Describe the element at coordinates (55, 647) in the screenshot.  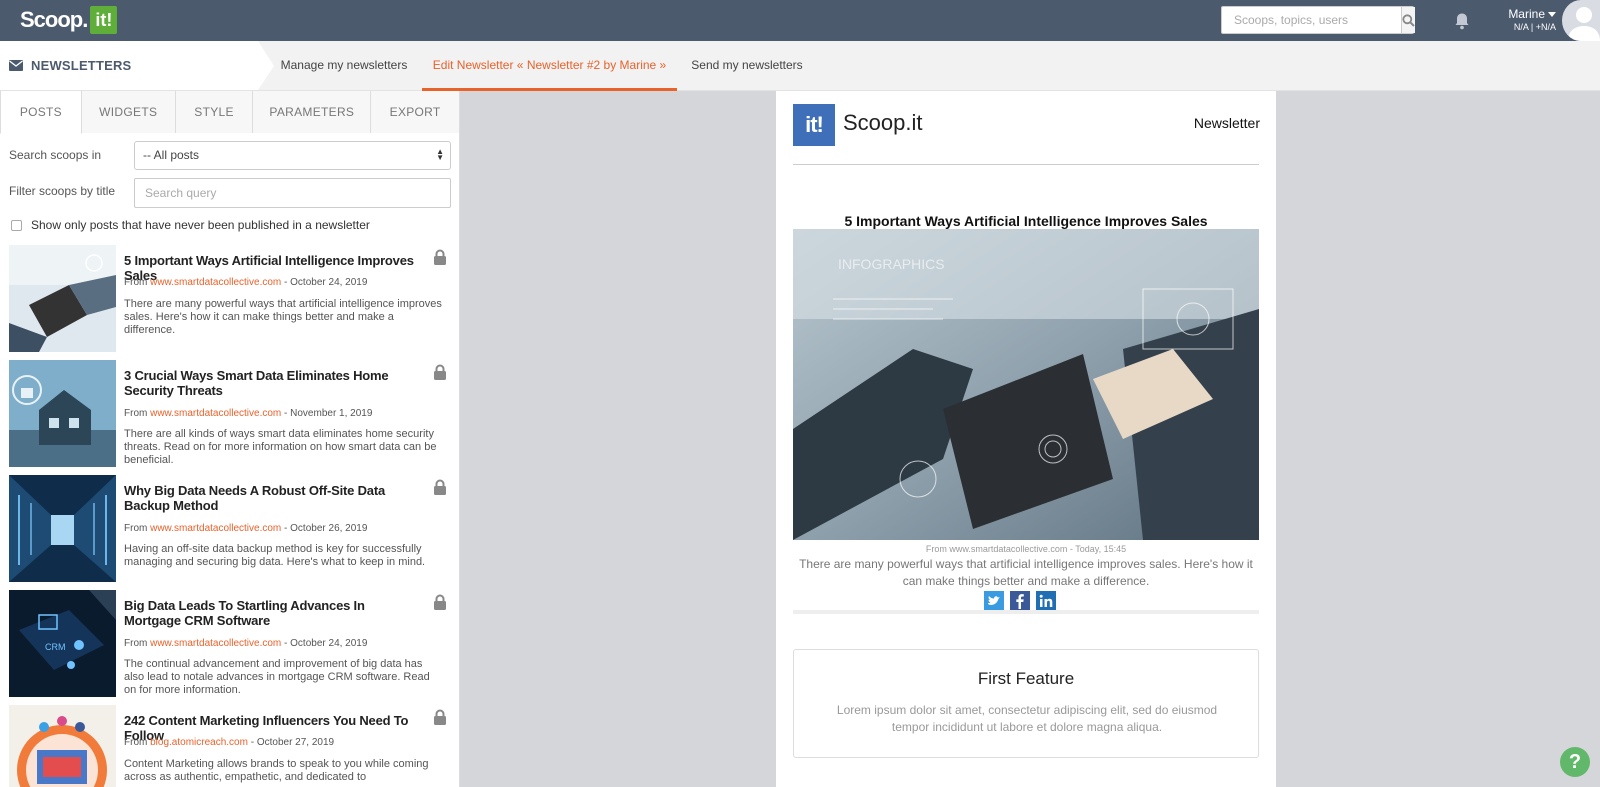
I see `svg-text: CRM` at that location.